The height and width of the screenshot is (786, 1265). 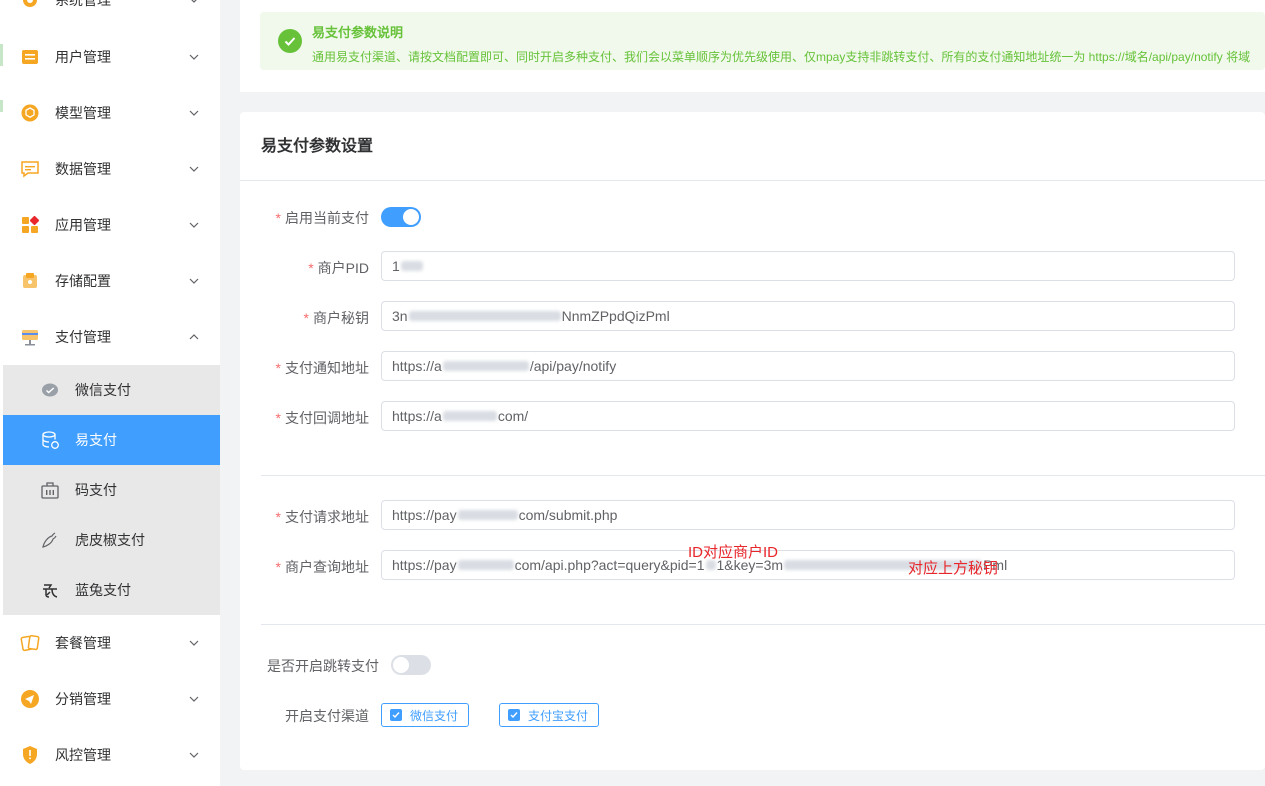 I want to click on notify-url-label: * 支付通知地址, so click(x=322, y=368).